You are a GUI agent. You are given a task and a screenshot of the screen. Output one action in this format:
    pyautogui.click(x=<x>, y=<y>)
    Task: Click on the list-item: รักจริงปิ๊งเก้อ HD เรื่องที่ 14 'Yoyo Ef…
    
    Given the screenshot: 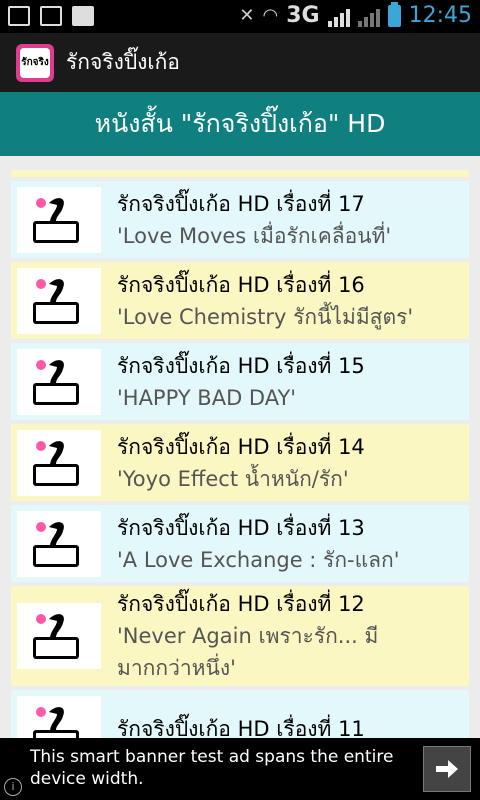 What is the action you would take?
    pyautogui.click(x=240, y=462)
    